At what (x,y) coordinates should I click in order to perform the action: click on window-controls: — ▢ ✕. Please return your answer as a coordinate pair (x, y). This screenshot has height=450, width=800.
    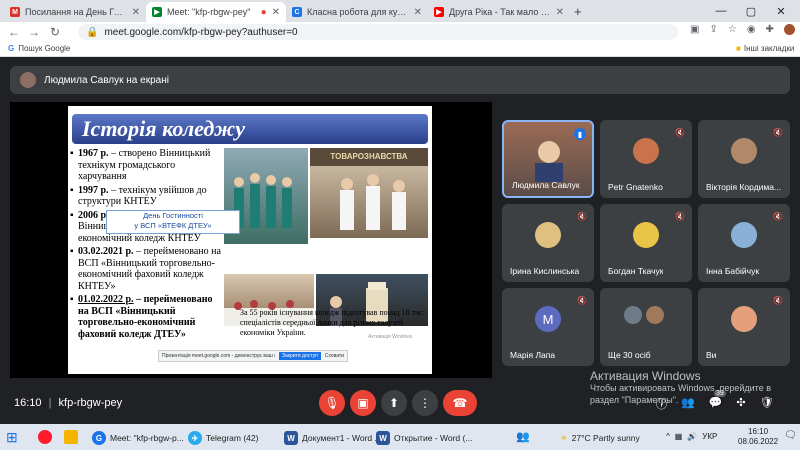
    Looking at the image, I should click on (751, 11).